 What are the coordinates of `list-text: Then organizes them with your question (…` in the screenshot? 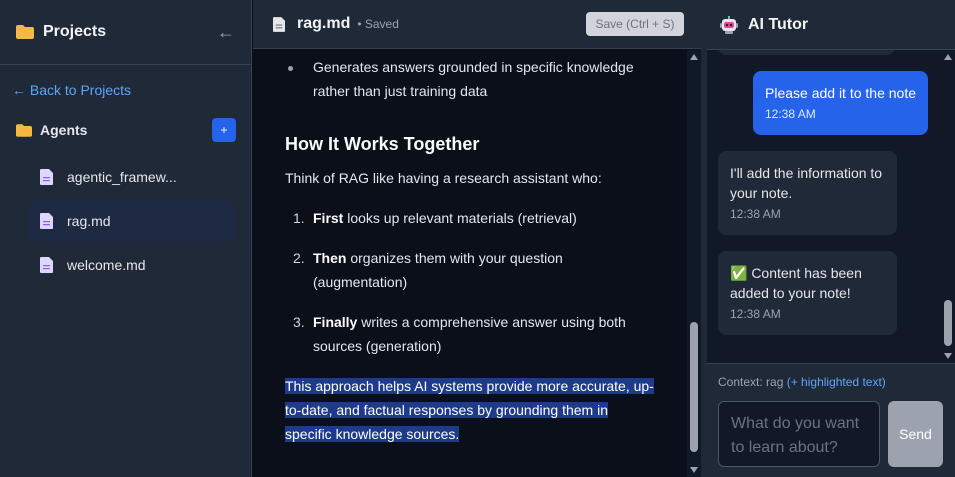 It's located at (483, 270).